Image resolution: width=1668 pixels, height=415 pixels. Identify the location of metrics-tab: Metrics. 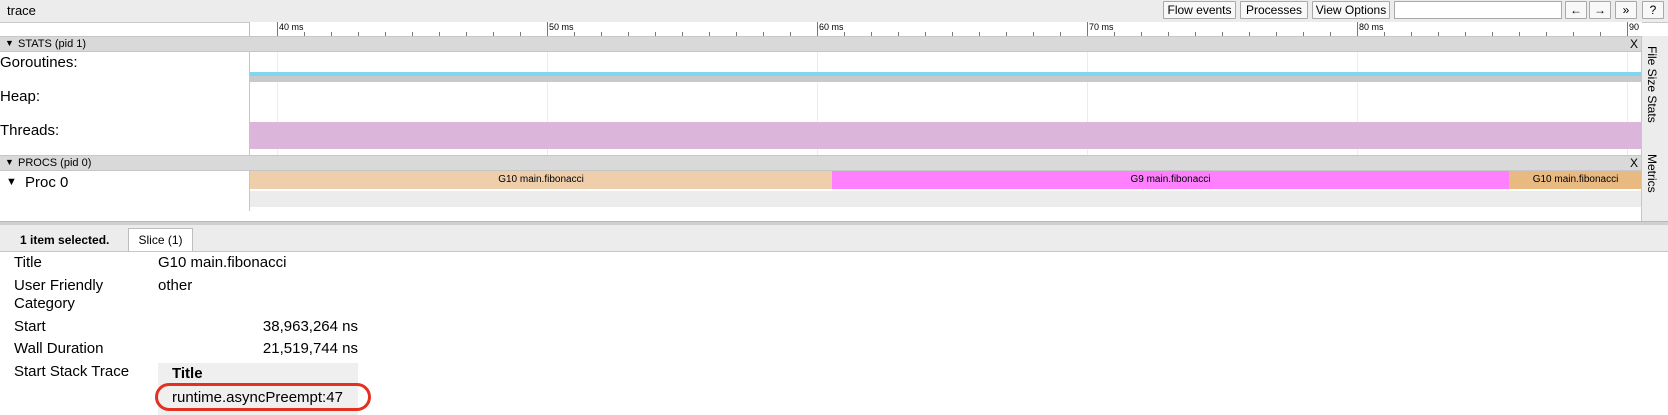
(1652, 173).